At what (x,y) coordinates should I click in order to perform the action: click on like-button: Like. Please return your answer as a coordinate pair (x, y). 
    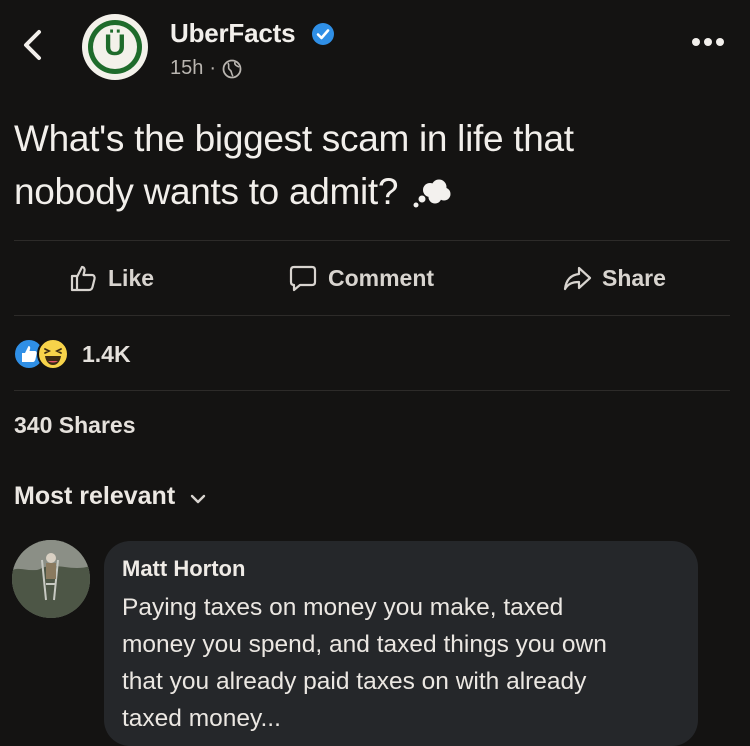
    Looking at the image, I should click on (111, 278).